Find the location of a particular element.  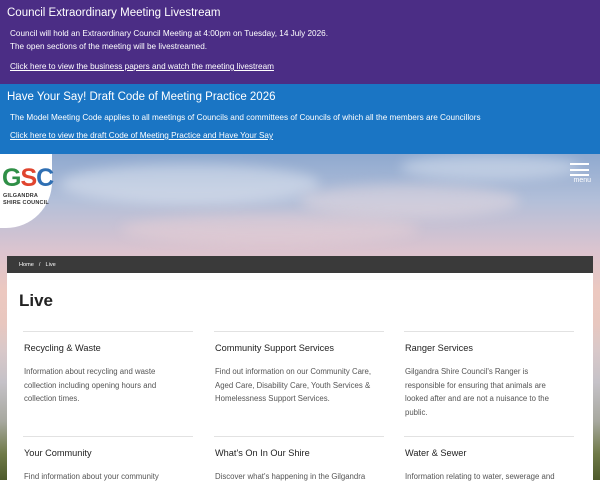

card-title: Community Support Services is located at coordinates (274, 348).